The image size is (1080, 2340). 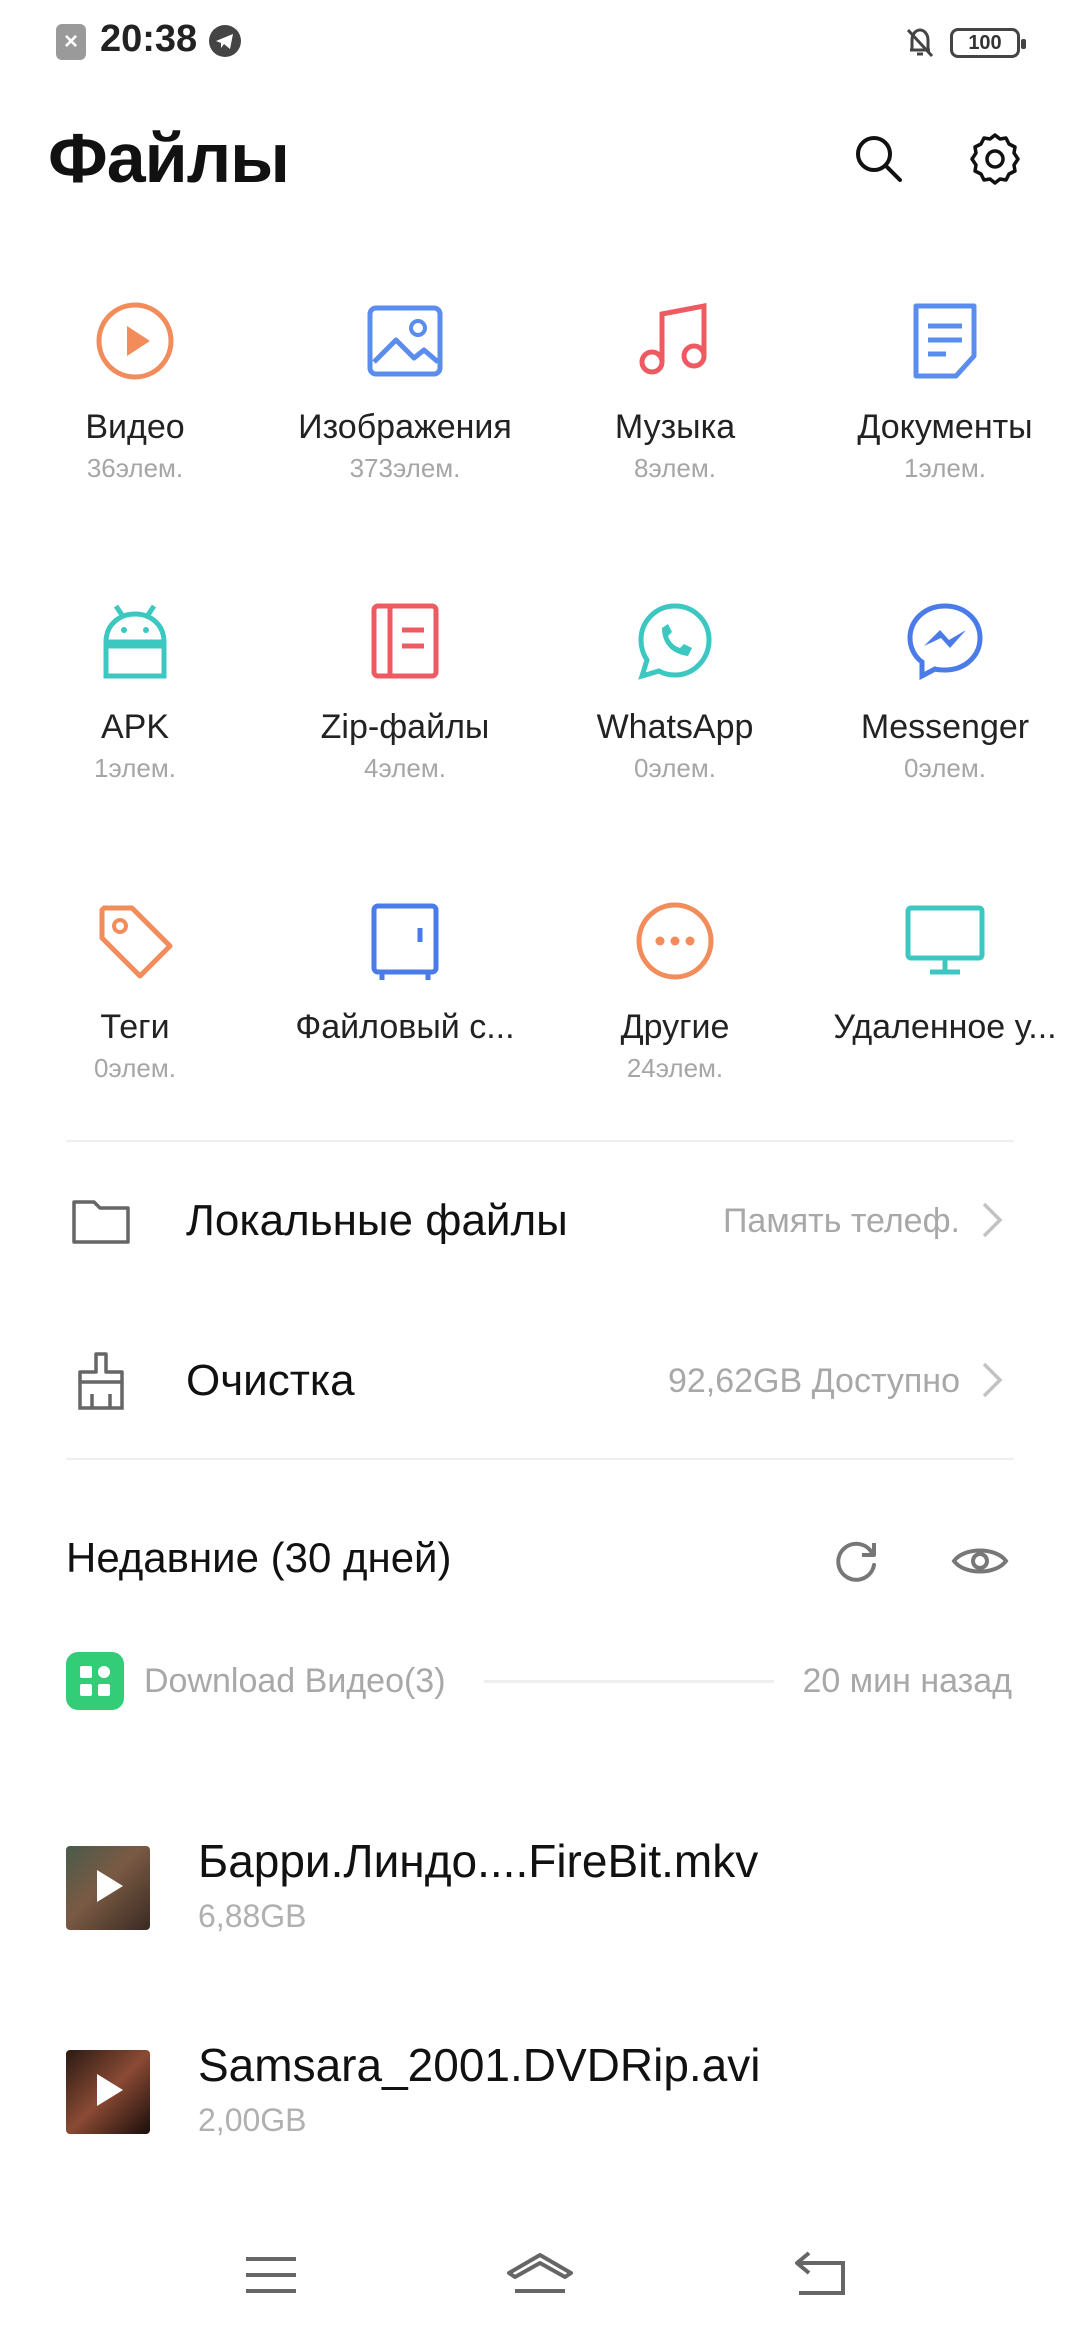 What do you see at coordinates (135, 468) in the screenshot?
I see `category-count: 36элем.` at bounding box center [135, 468].